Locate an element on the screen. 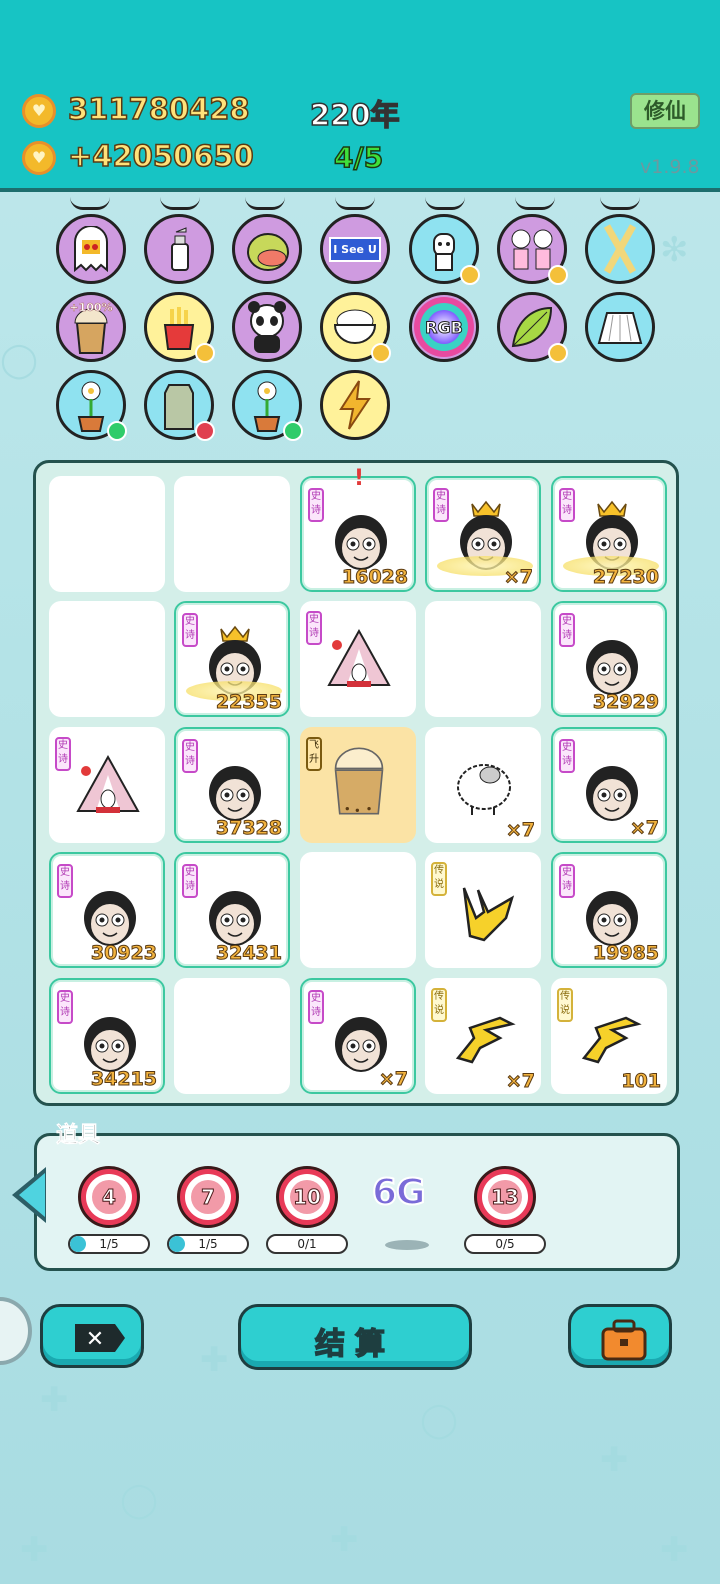 This screenshot has height=1584, width=720. cell-value: 34215 is located at coordinates (123, 1079).